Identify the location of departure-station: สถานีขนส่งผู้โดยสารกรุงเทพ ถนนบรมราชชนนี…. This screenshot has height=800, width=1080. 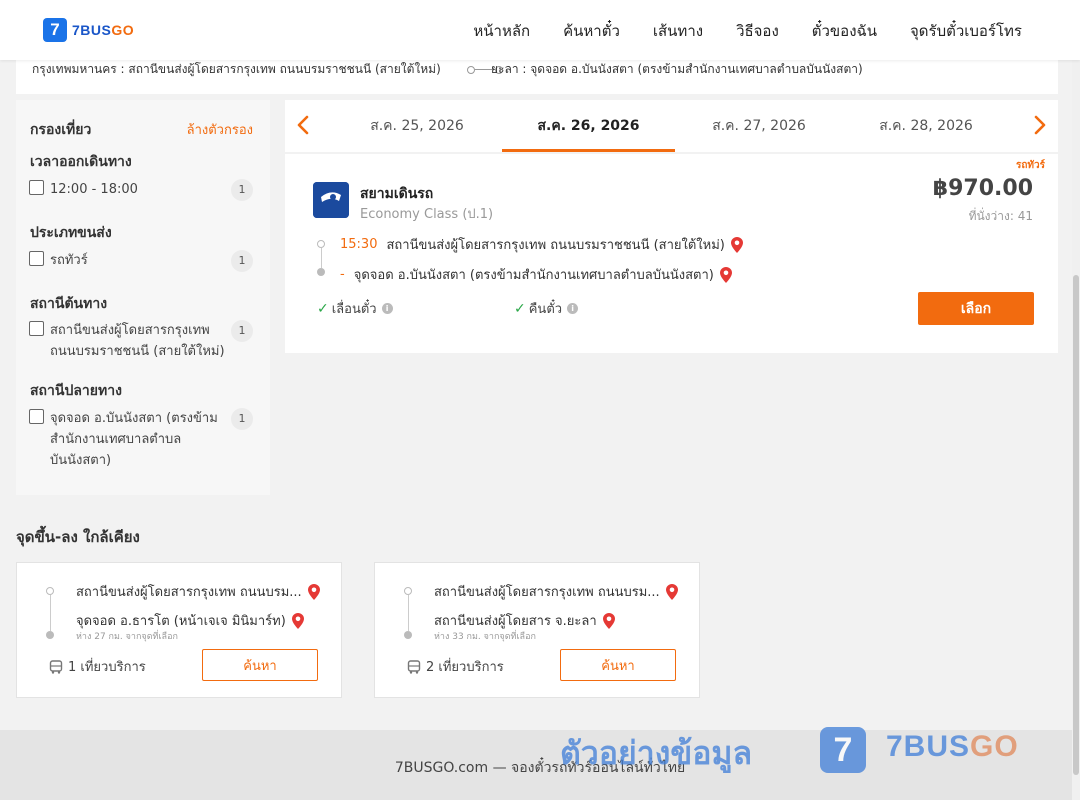
(555, 245).